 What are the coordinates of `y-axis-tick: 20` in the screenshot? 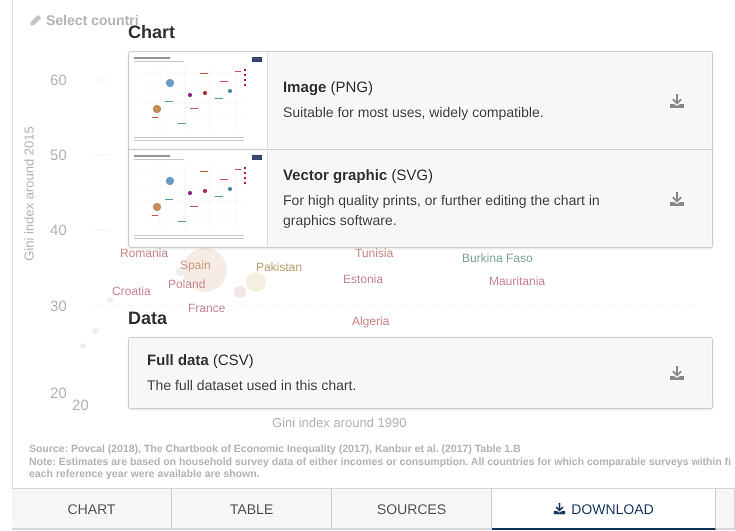 It's located at (58, 393).